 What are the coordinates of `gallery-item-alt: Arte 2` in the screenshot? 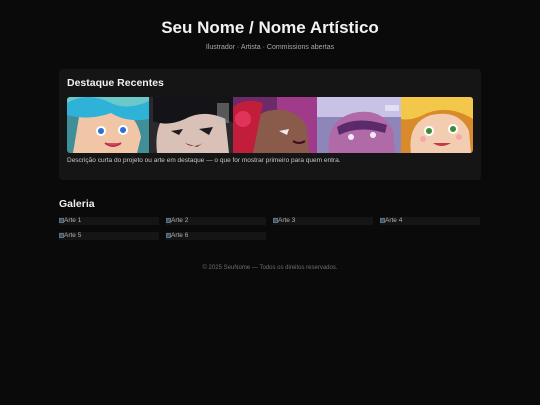 It's located at (180, 220).